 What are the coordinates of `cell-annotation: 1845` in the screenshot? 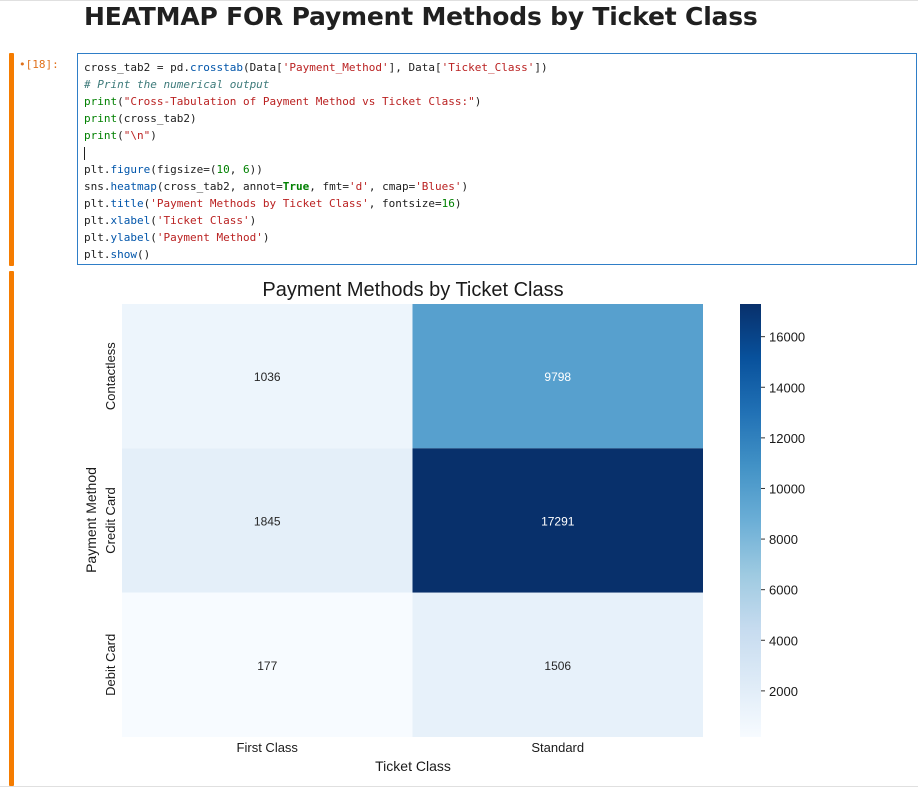 It's located at (267, 522).